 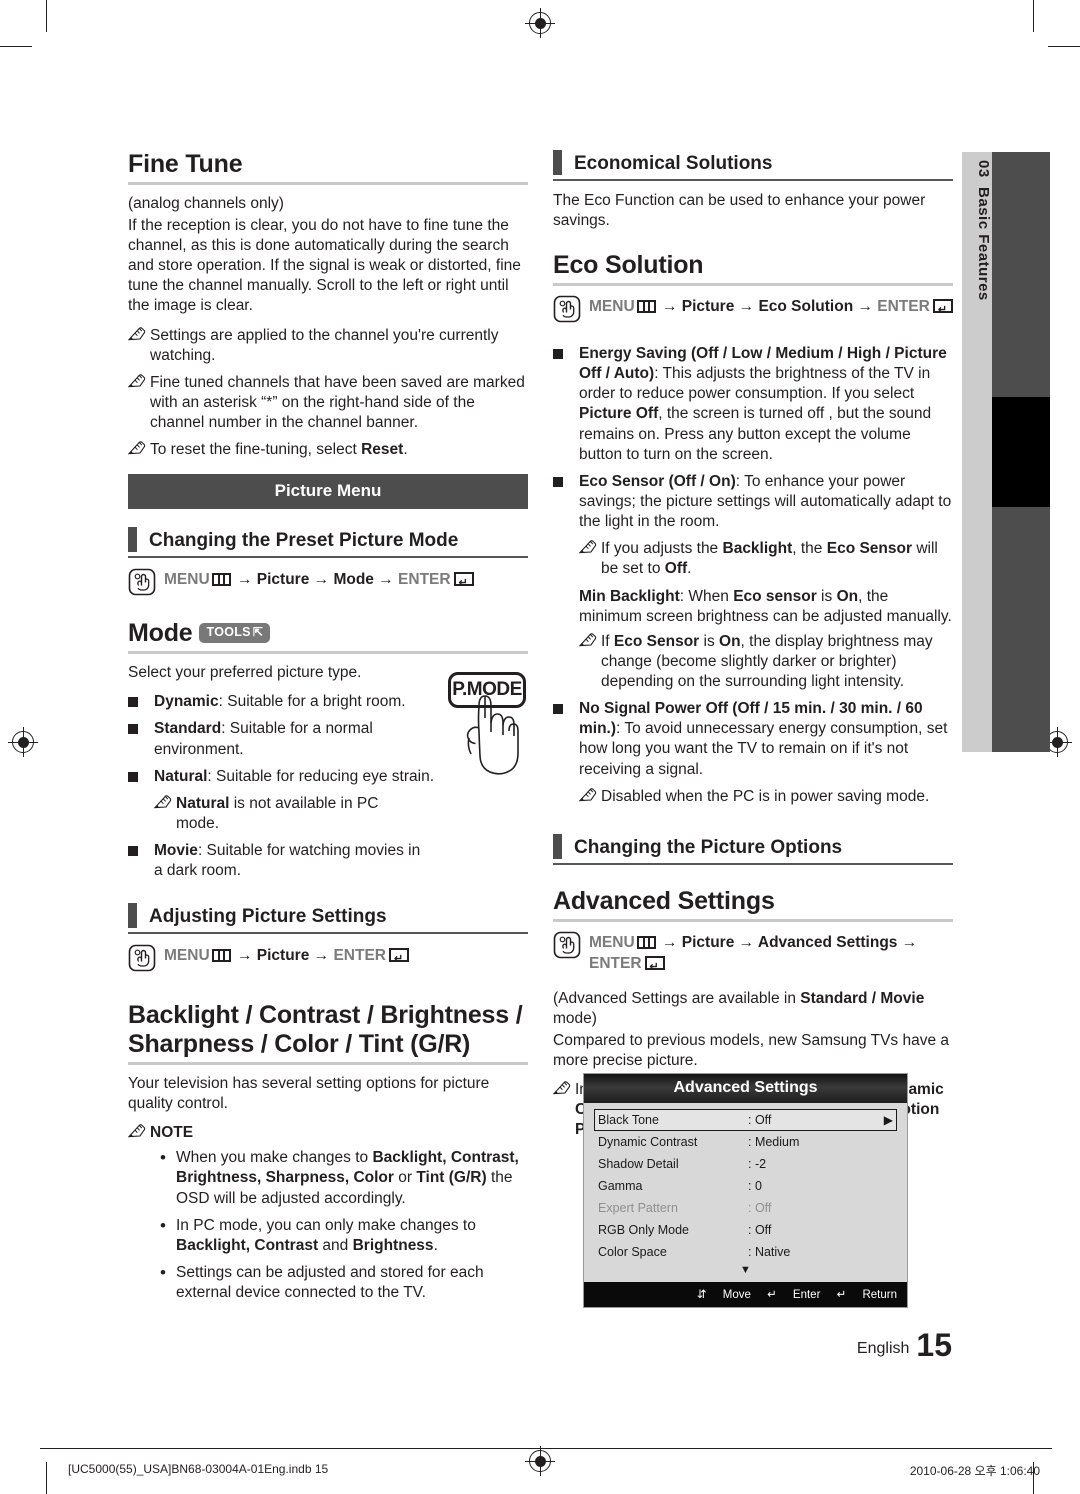 What do you see at coordinates (382, 450) in the screenshot?
I see `note-text-bold: Reset` at bounding box center [382, 450].